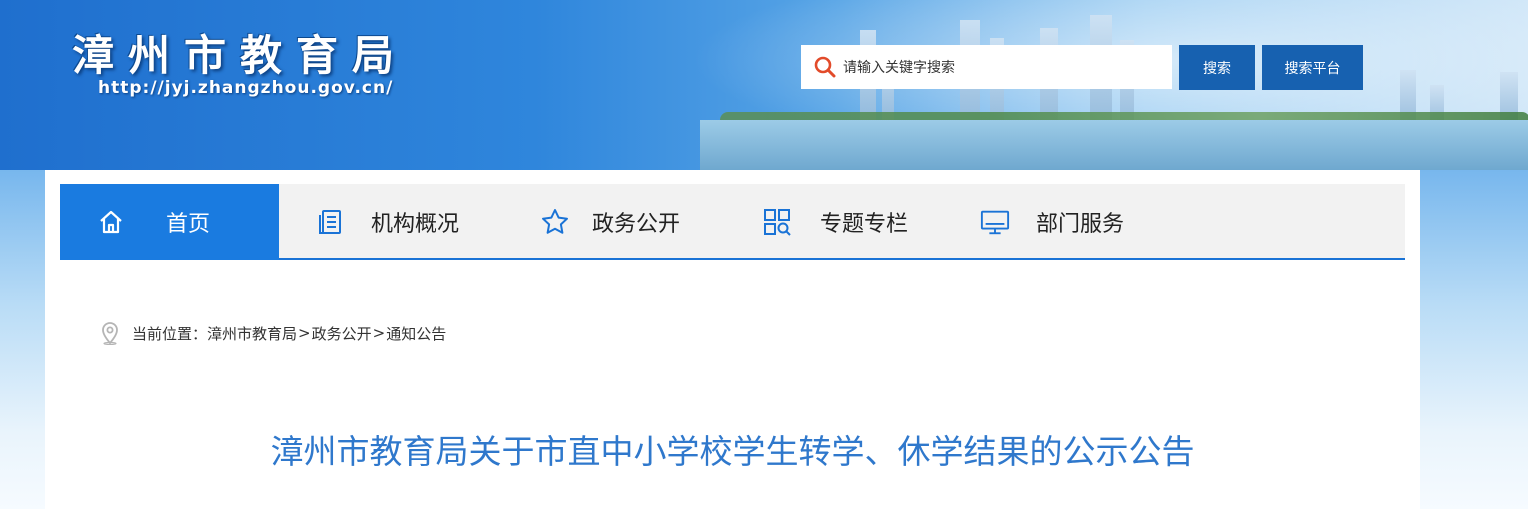  What do you see at coordinates (1312, 67) in the screenshot?
I see `search-platform-button: 搜索平台` at bounding box center [1312, 67].